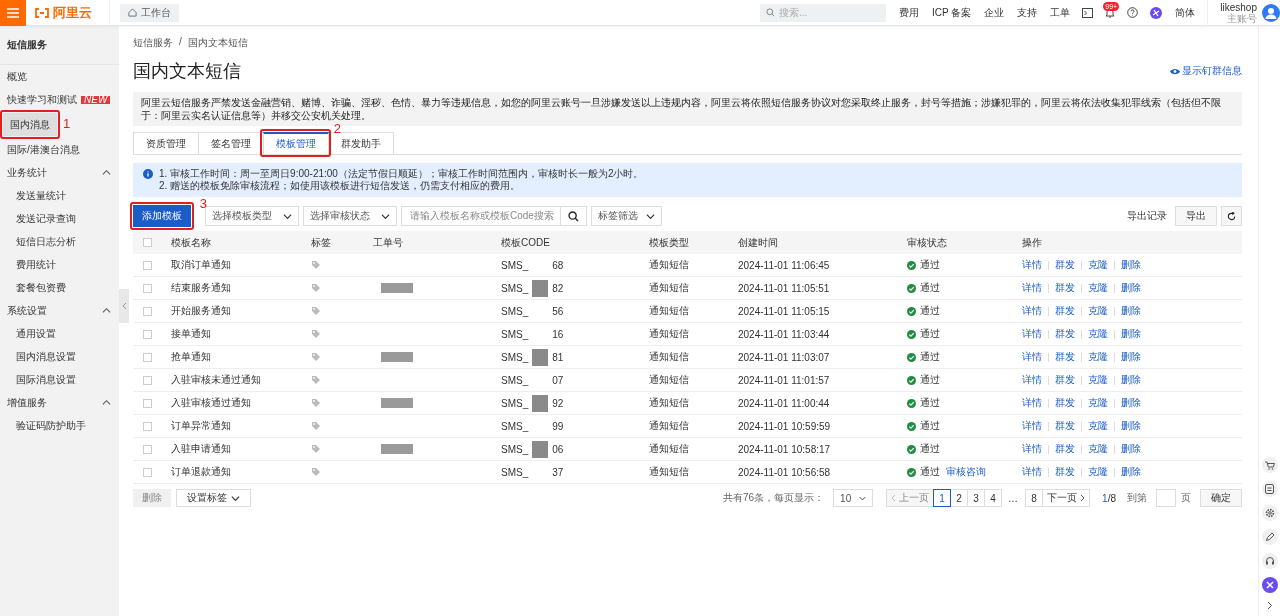 This screenshot has width=1280, height=616. Describe the element at coordinates (252, 216) in the screenshot. I see `filter-dropdown: 选择模板类型` at that location.